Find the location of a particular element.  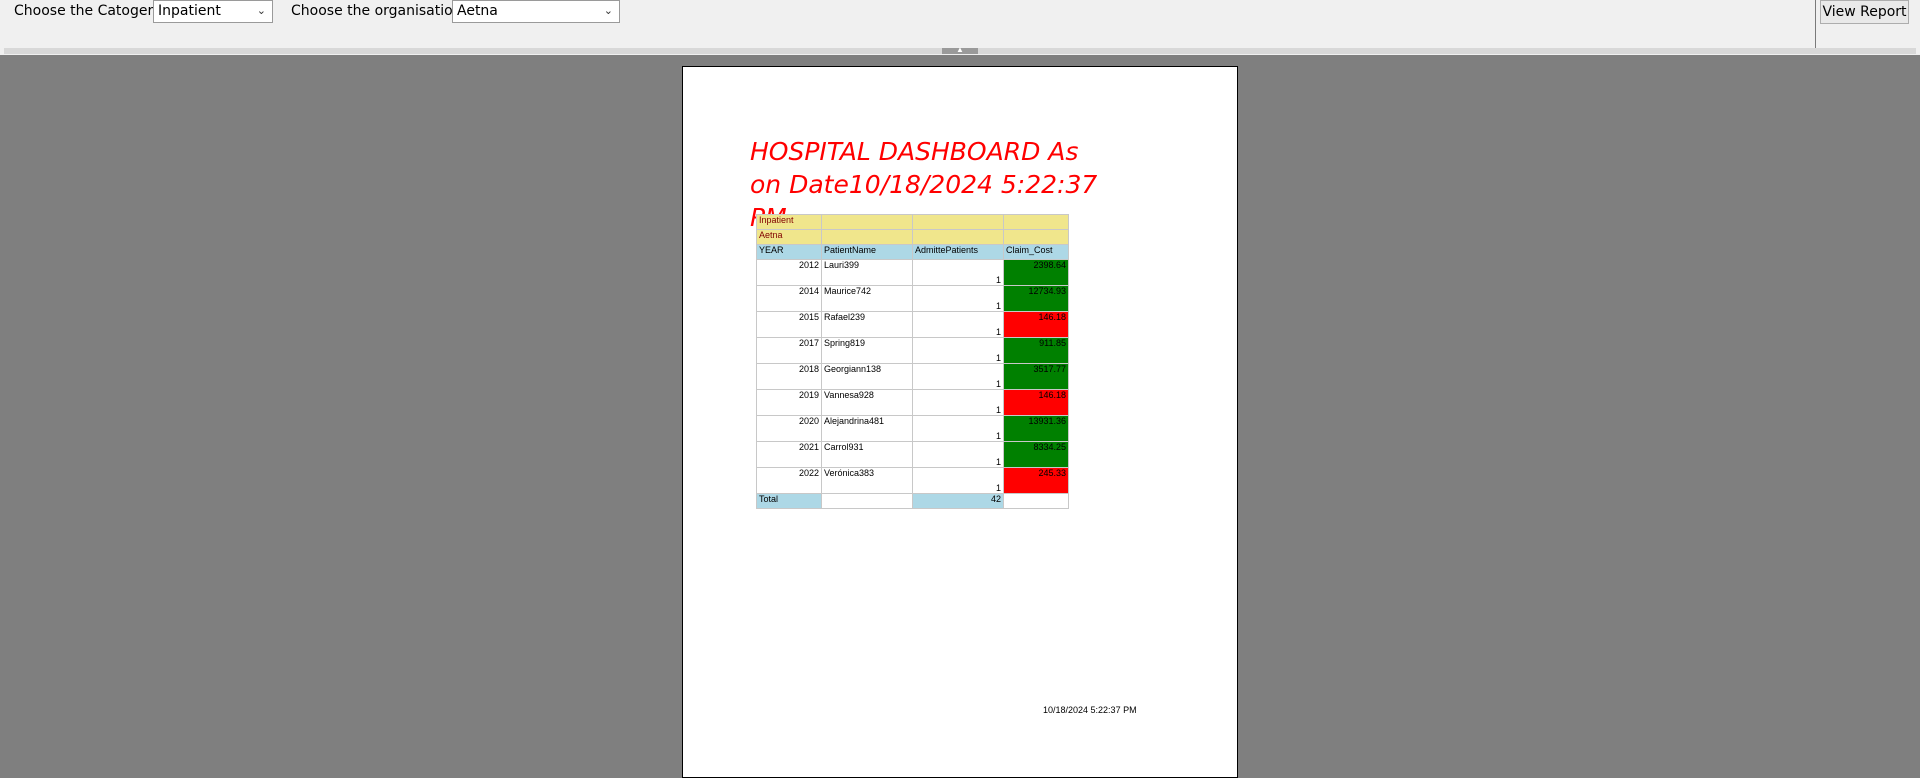

table-row: 2022 Verónica383 1 245.33 is located at coordinates (912, 480).